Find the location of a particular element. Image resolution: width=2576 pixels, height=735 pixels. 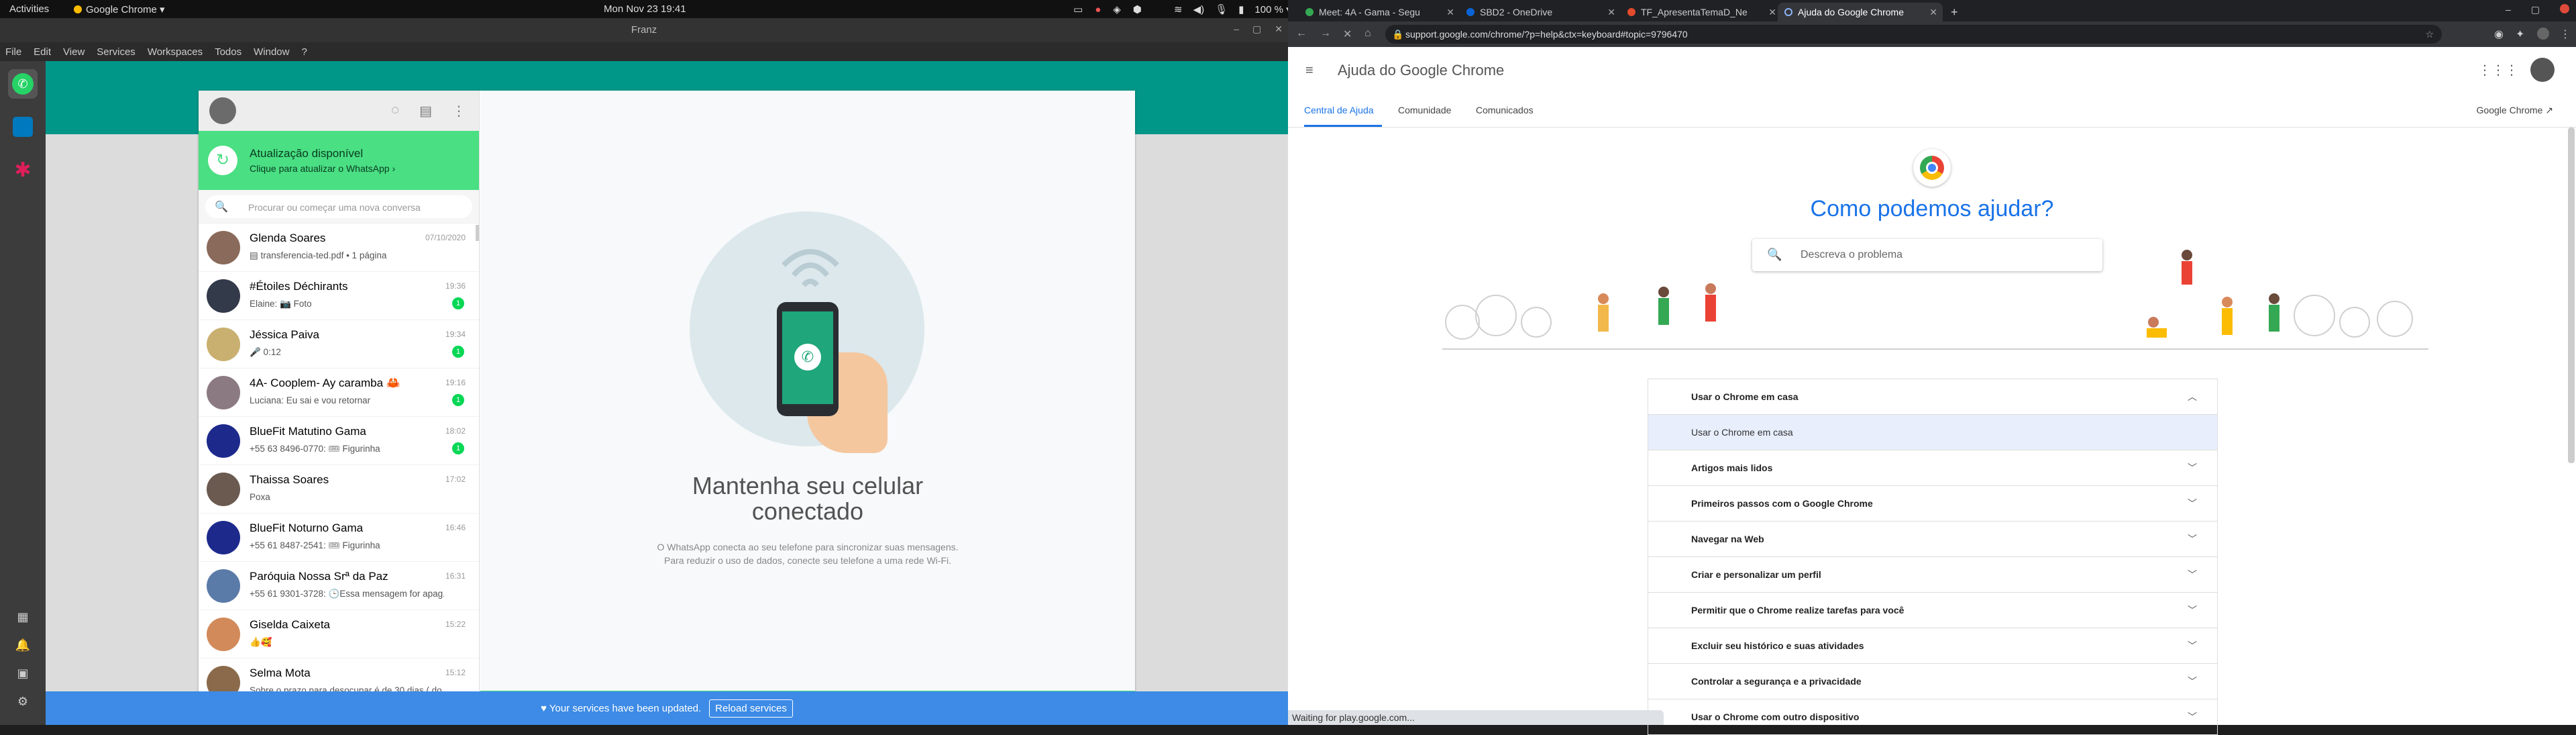

avatar is located at coordinates (222, 110).